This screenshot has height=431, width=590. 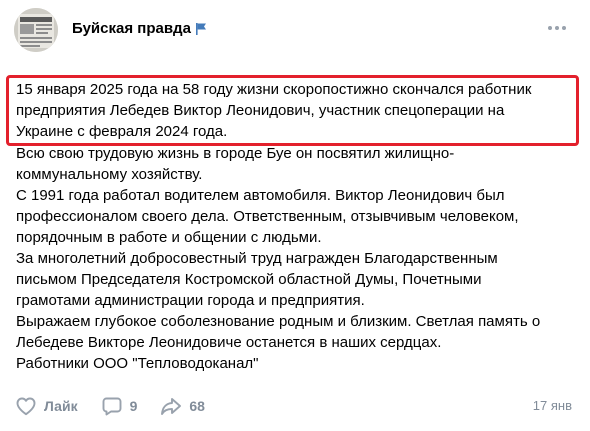 I want to click on paragraph: Работники ООО "Тепловодоканал", so click(x=300, y=363).